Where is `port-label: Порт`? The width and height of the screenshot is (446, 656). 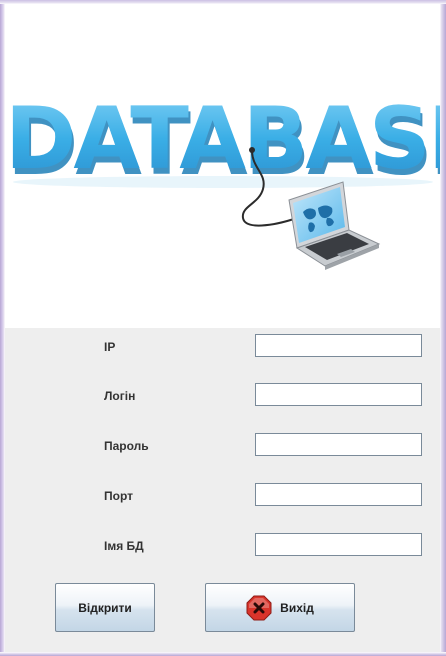
port-label: Порт is located at coordinates (119, 496).